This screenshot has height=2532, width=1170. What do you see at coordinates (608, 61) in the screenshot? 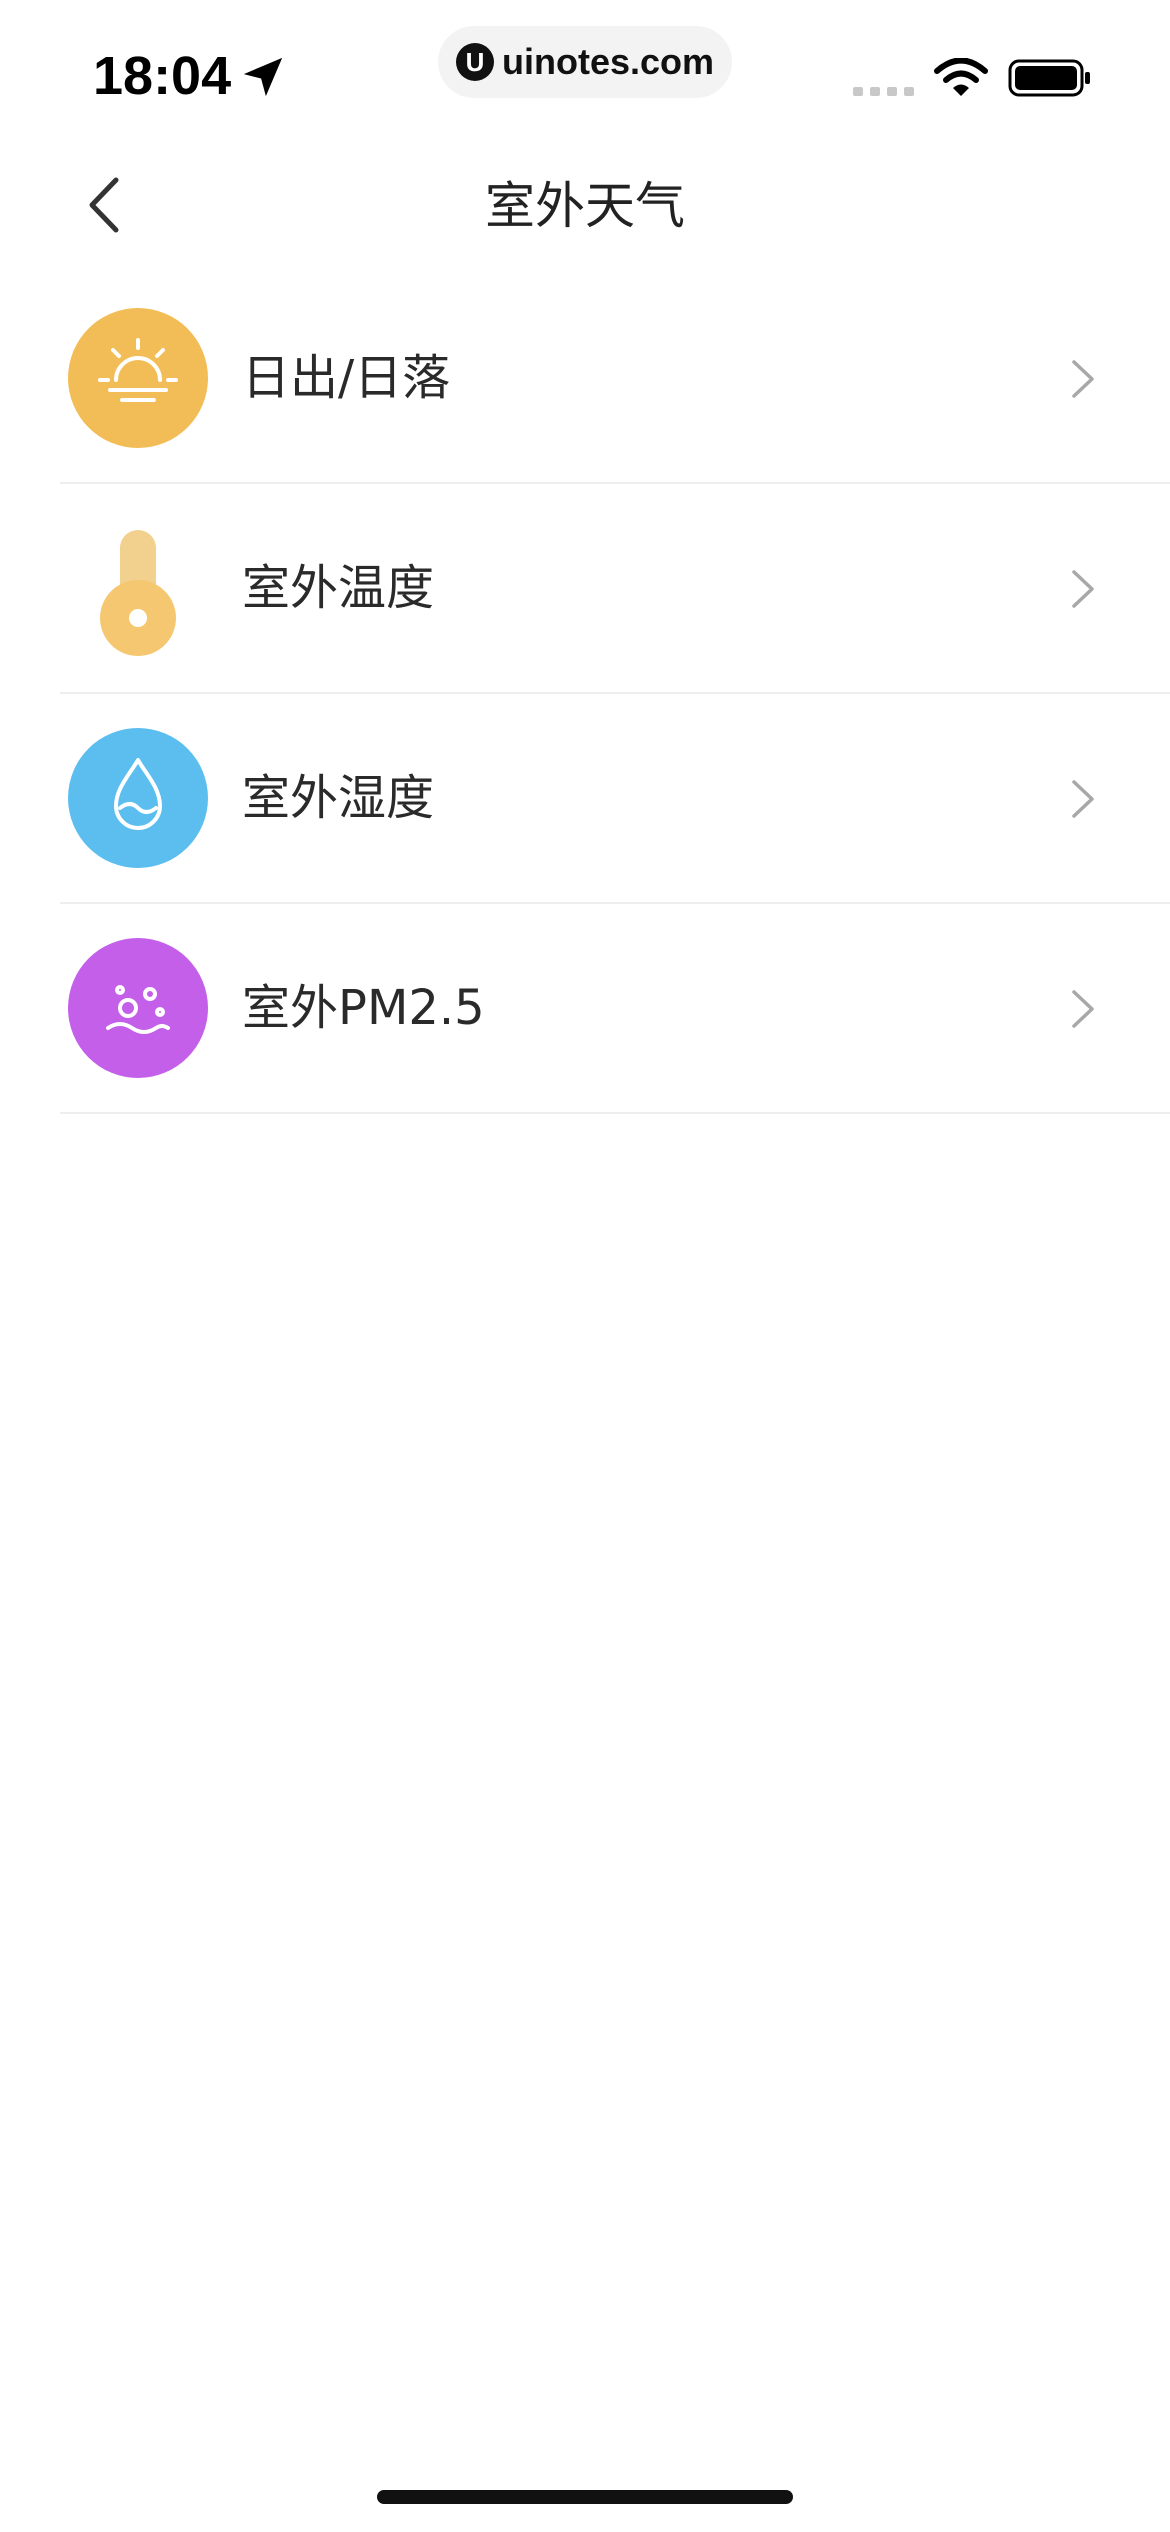
I see `url-text: uinotes.com` at bounding box center [608, 61].